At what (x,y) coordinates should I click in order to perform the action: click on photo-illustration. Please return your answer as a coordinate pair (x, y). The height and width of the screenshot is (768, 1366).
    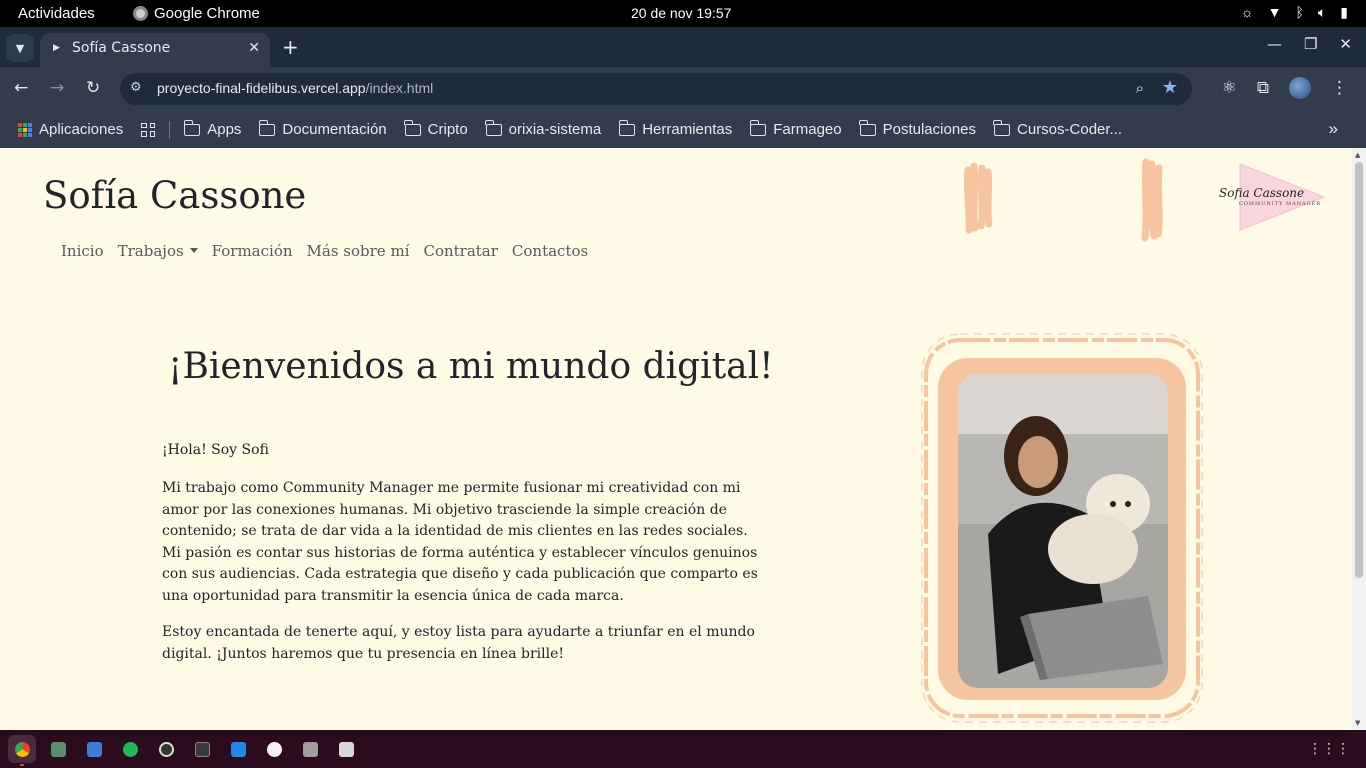
    Looking at the image, I should click on (1063, 531).